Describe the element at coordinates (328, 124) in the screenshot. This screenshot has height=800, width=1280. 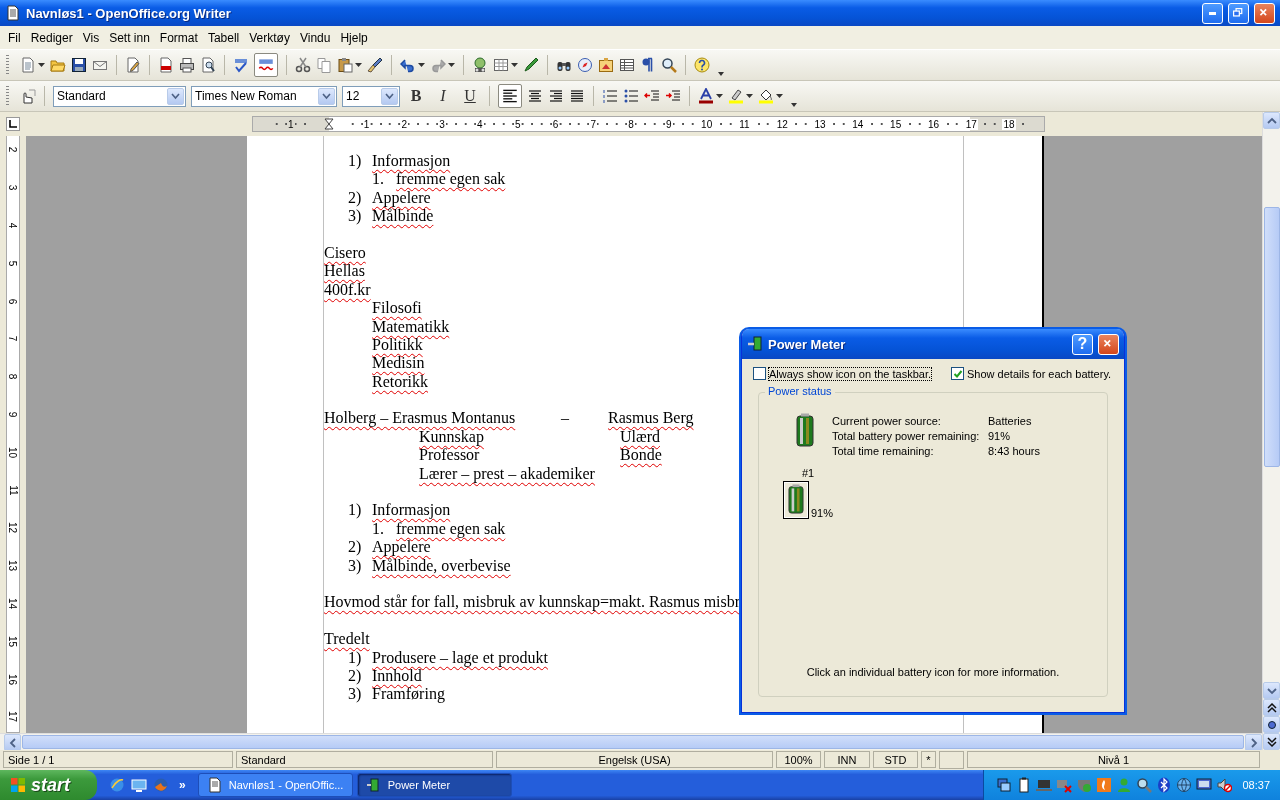
I see `indent-marker-icon` at that location.